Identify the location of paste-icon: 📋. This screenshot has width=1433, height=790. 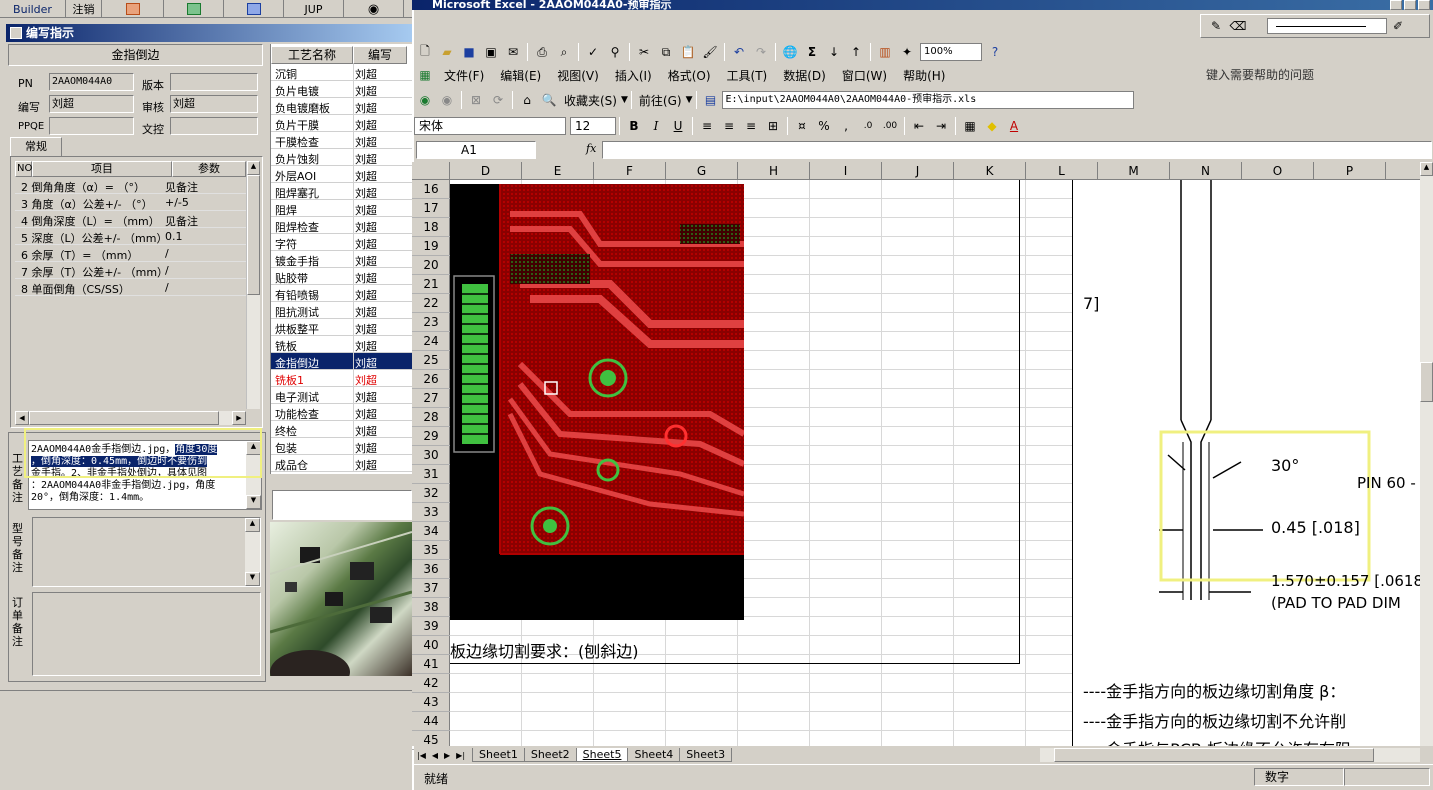
(688, 52).